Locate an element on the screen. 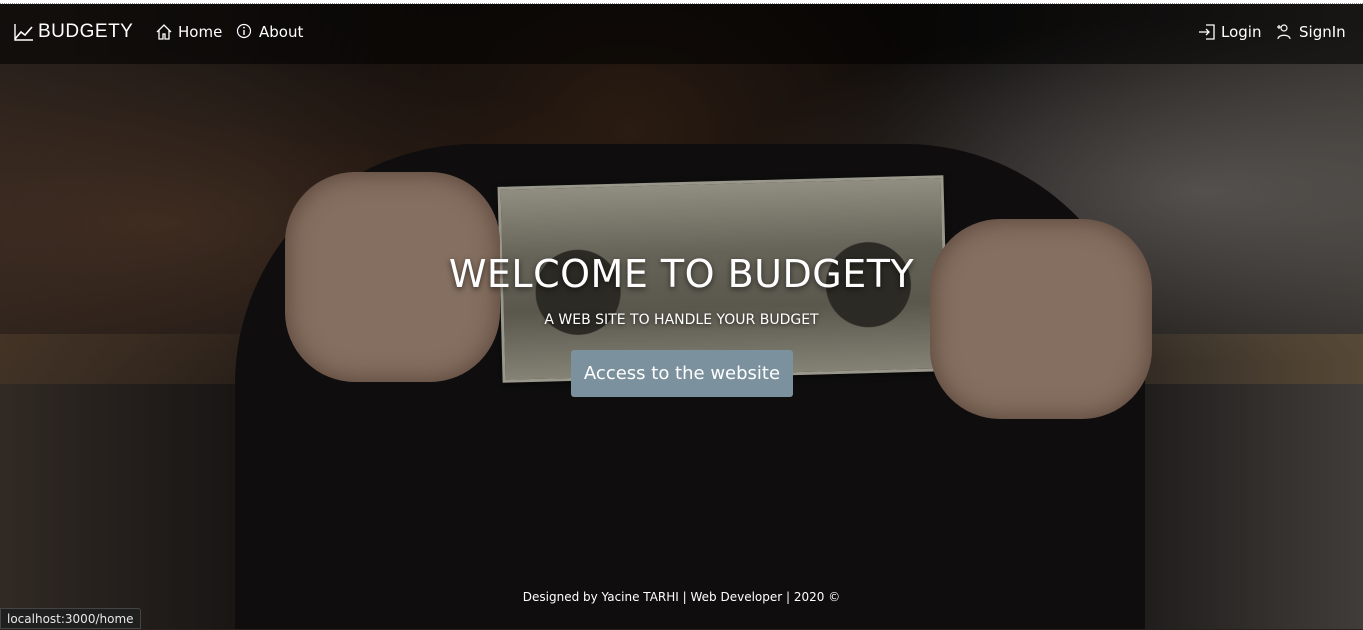  info-icon is located at coordinates (245, 32).